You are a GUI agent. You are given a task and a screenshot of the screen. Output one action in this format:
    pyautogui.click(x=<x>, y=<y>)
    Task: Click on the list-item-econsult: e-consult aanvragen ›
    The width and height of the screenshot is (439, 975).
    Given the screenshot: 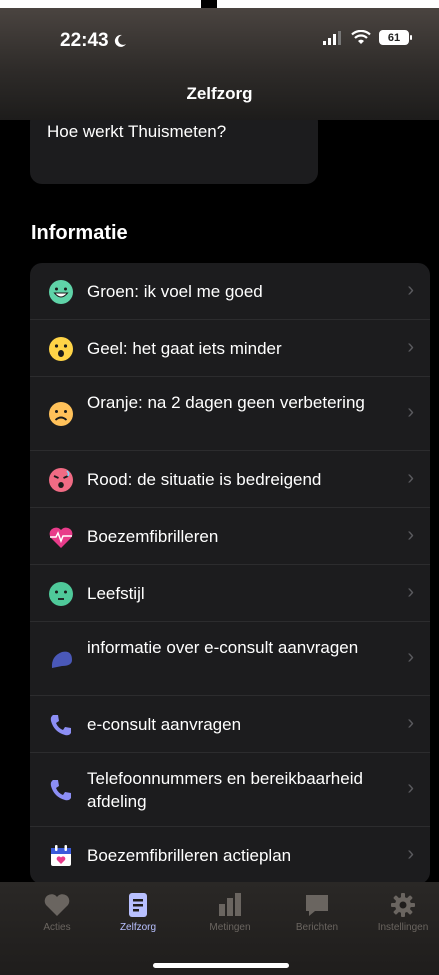 What is the action you would take?
    pyautogui.click(x=230, y=724)
    